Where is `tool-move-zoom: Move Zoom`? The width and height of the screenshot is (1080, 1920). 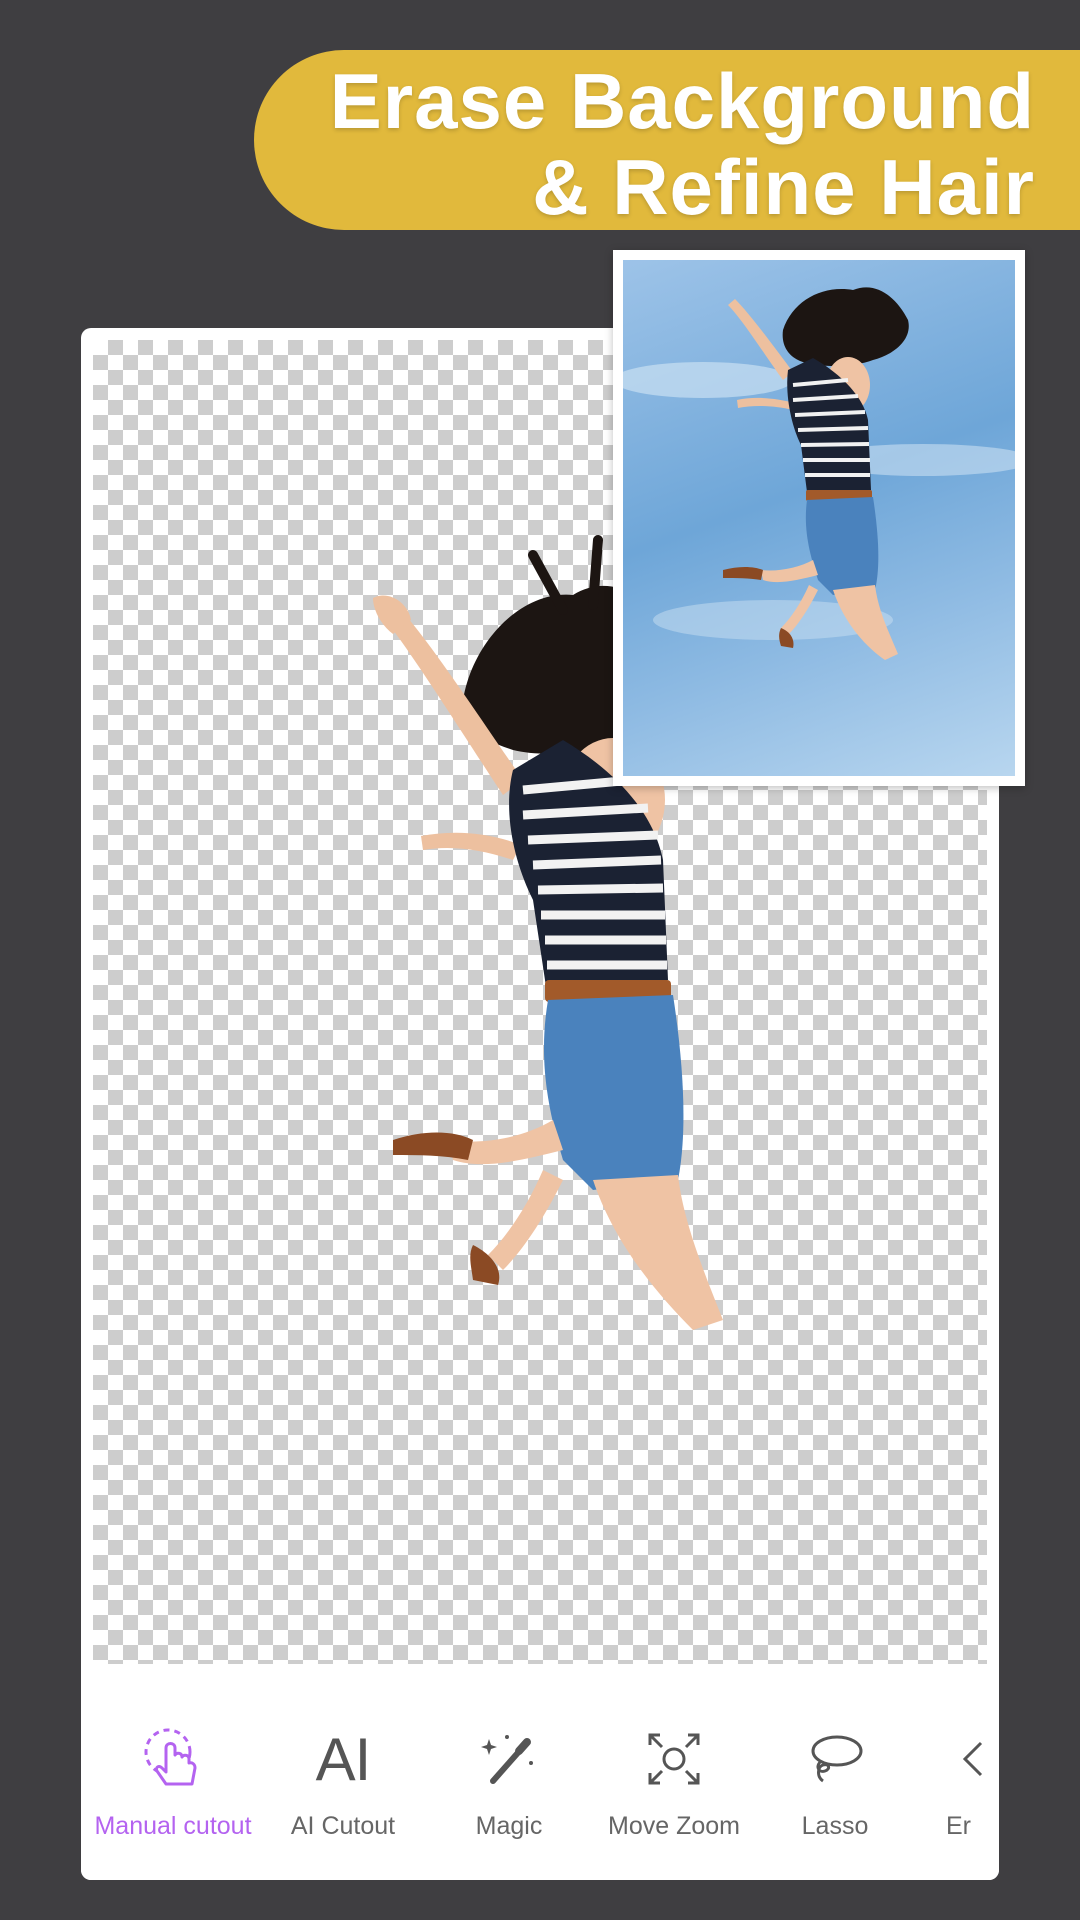 tool-move-zoom: Move Zoom is located at coordinates (674, 1772).